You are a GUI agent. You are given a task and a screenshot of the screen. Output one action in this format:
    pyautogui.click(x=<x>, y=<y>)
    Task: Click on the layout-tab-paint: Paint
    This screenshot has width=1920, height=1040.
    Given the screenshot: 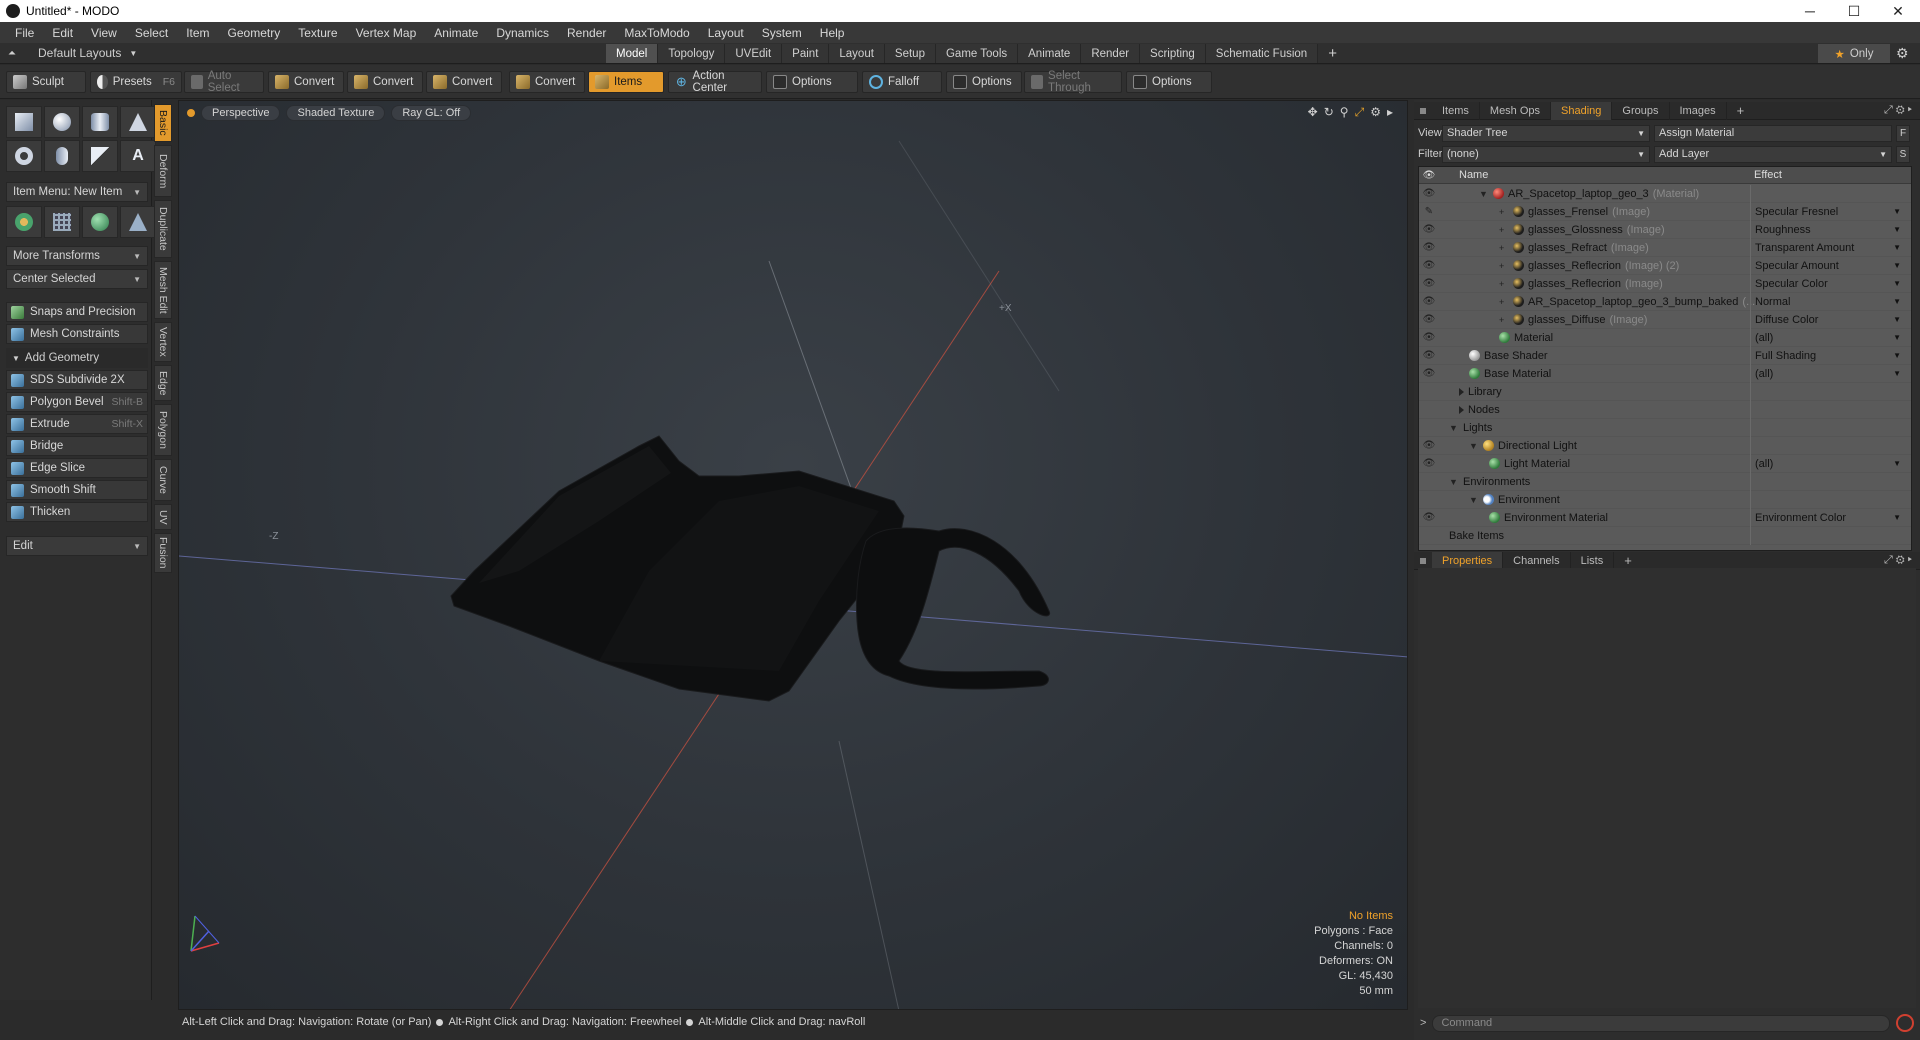 What is the action you would take?
    pyautogui.click(x=806, y=53)
    